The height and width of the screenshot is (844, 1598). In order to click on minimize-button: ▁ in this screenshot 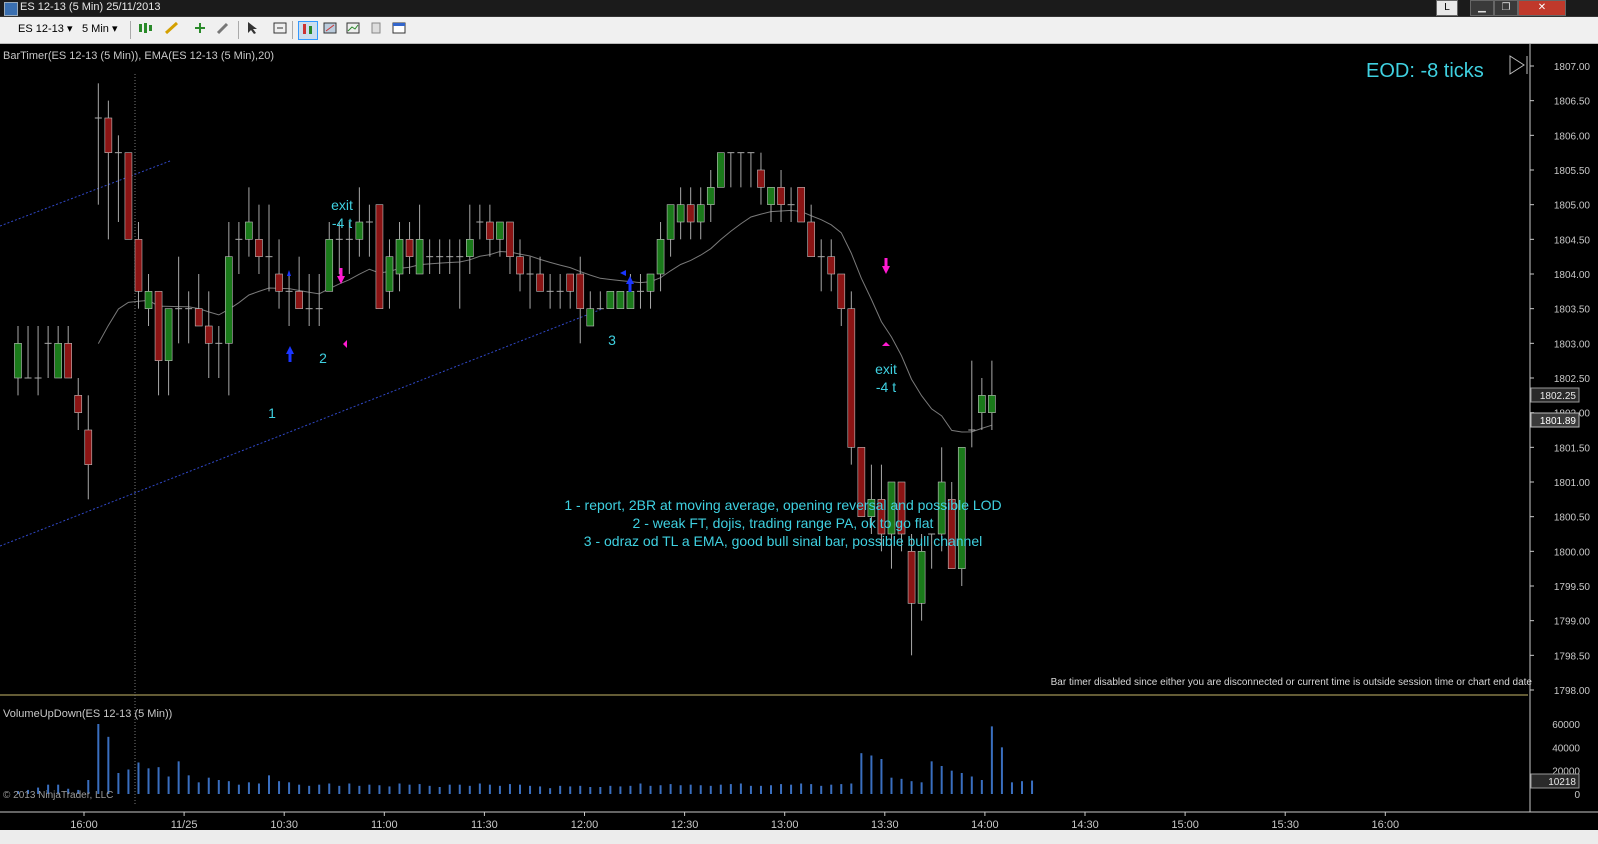, I will do `click(1482, 8)`.